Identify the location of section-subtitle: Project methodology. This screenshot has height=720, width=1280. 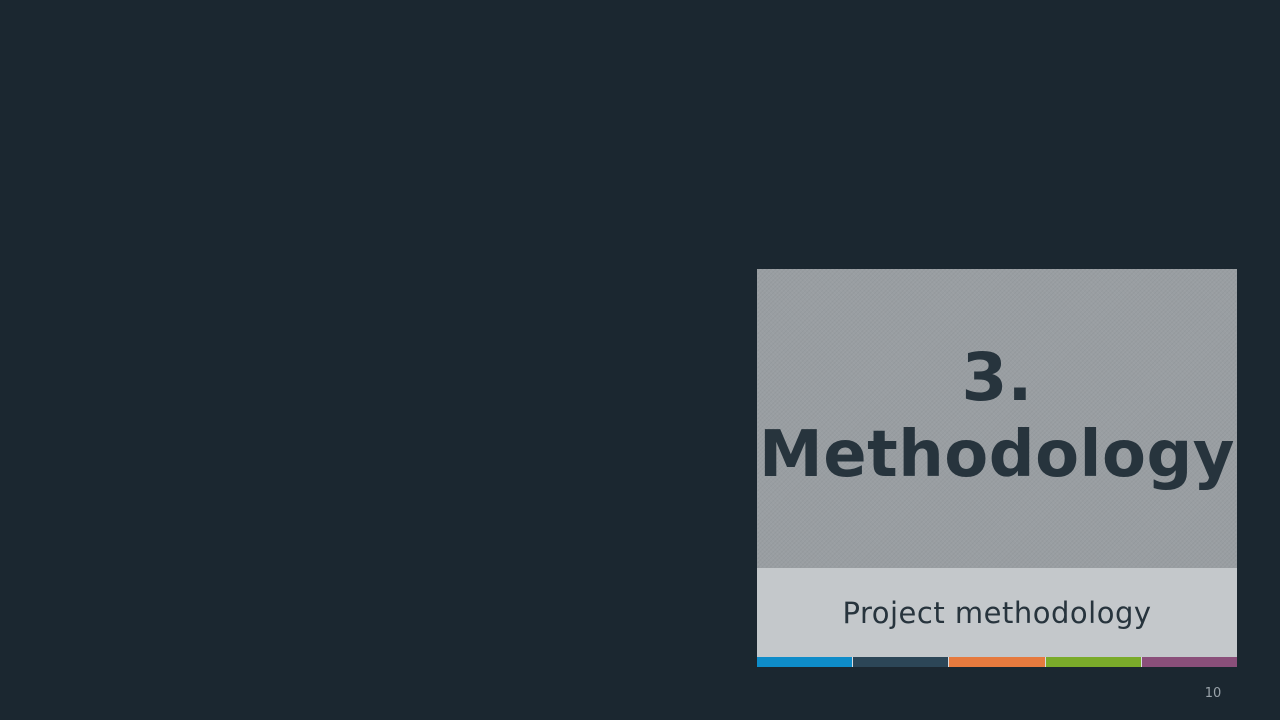
(997, 612).